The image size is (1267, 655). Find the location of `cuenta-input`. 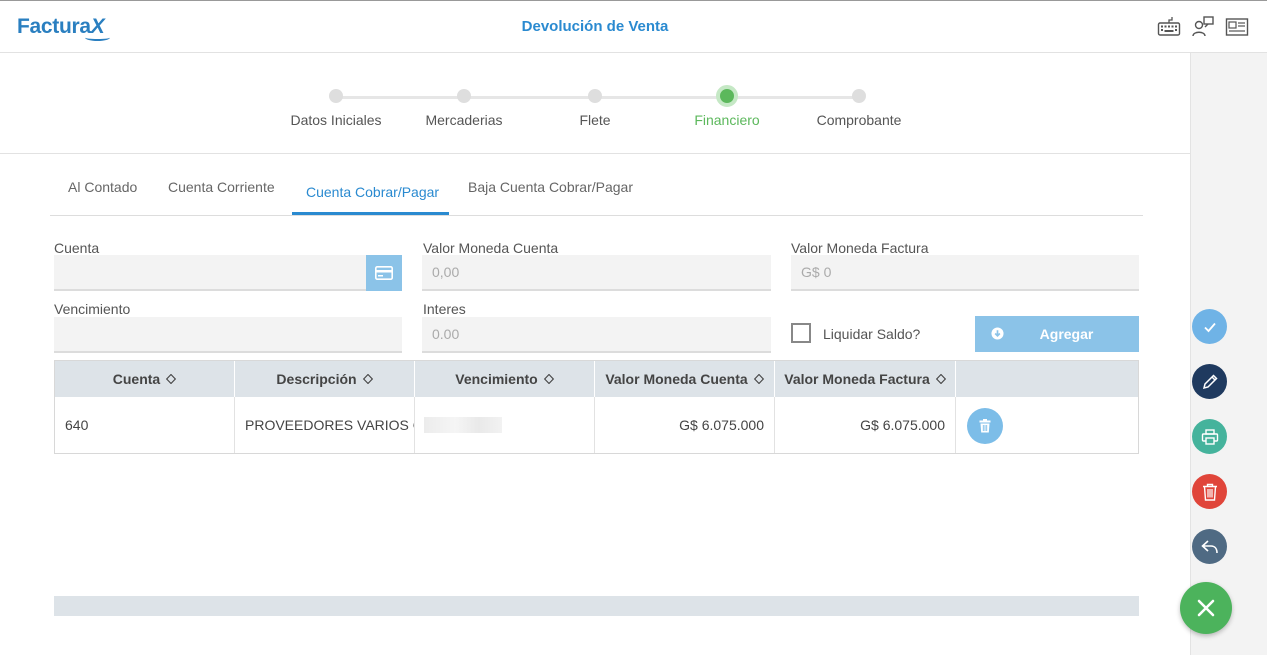

cuenta-input is located at coordinates (210, 273).